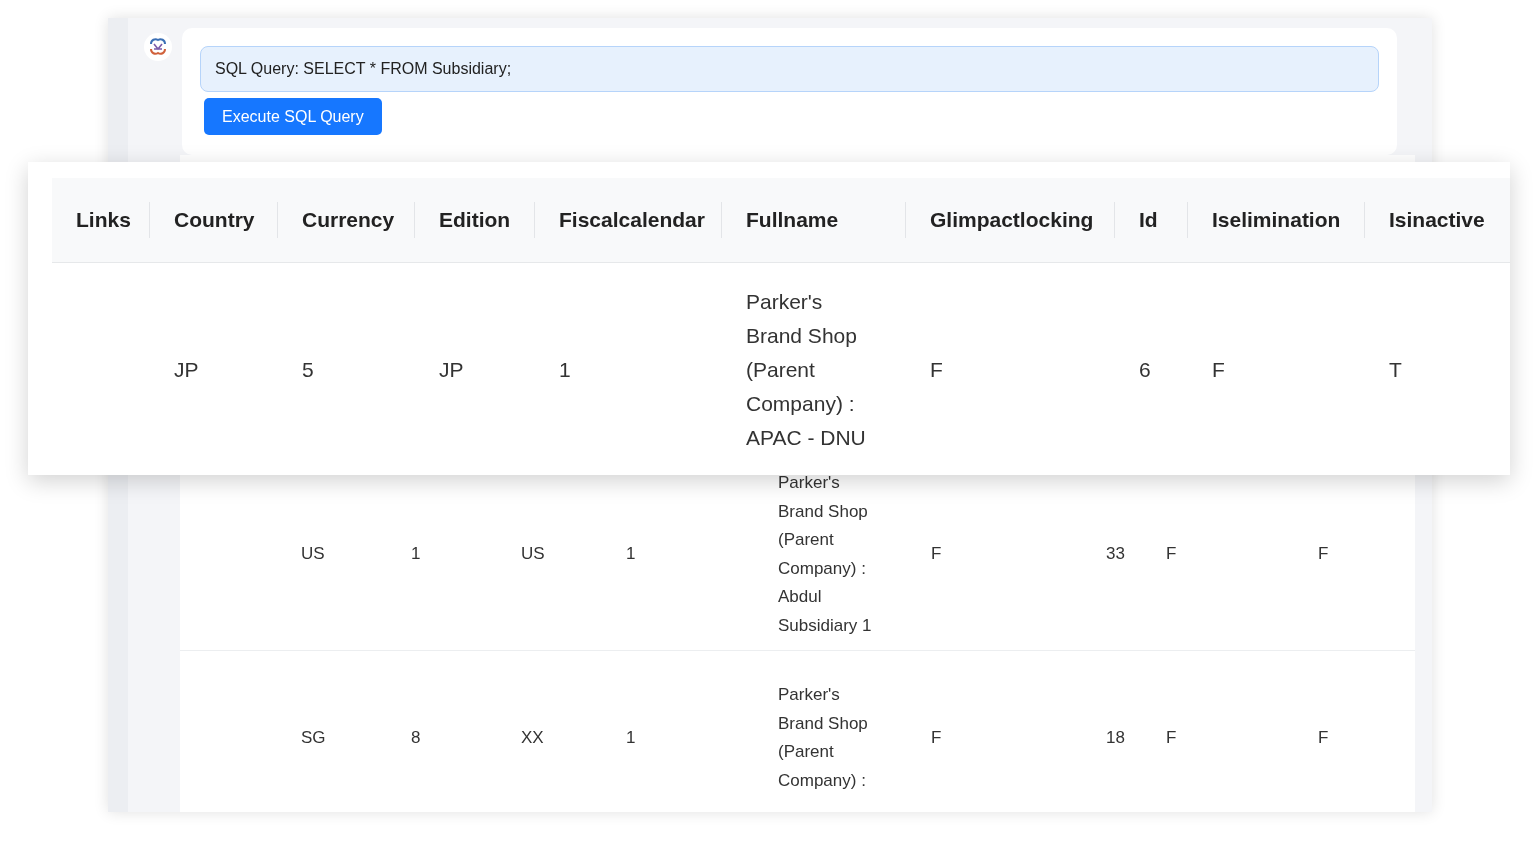 The width and height of the screenshot is (1536, 847). Describe the element at coordinates (1115, 737) in the screenshot. I see `table-cell-text: 18` at that location.